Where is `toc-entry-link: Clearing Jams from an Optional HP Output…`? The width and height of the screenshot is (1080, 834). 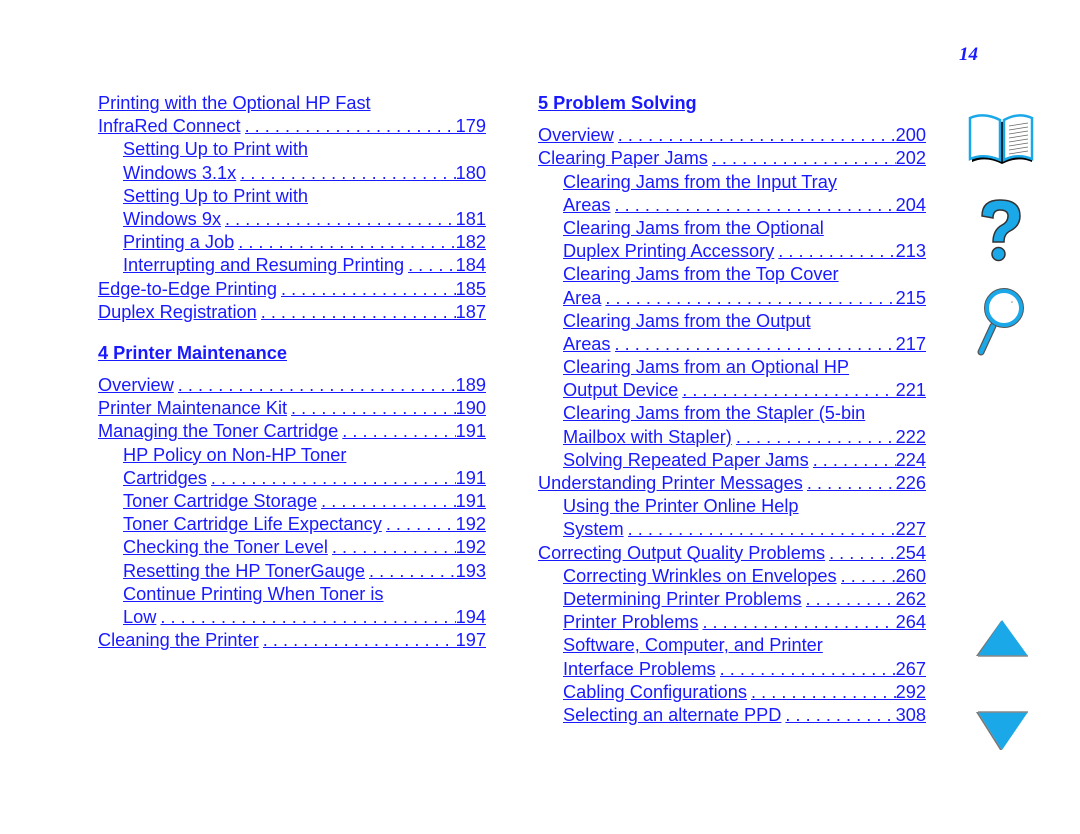 toc-entry-link: Clearing Jams from an Optional HP Output… is located at coordinates (732, 379).